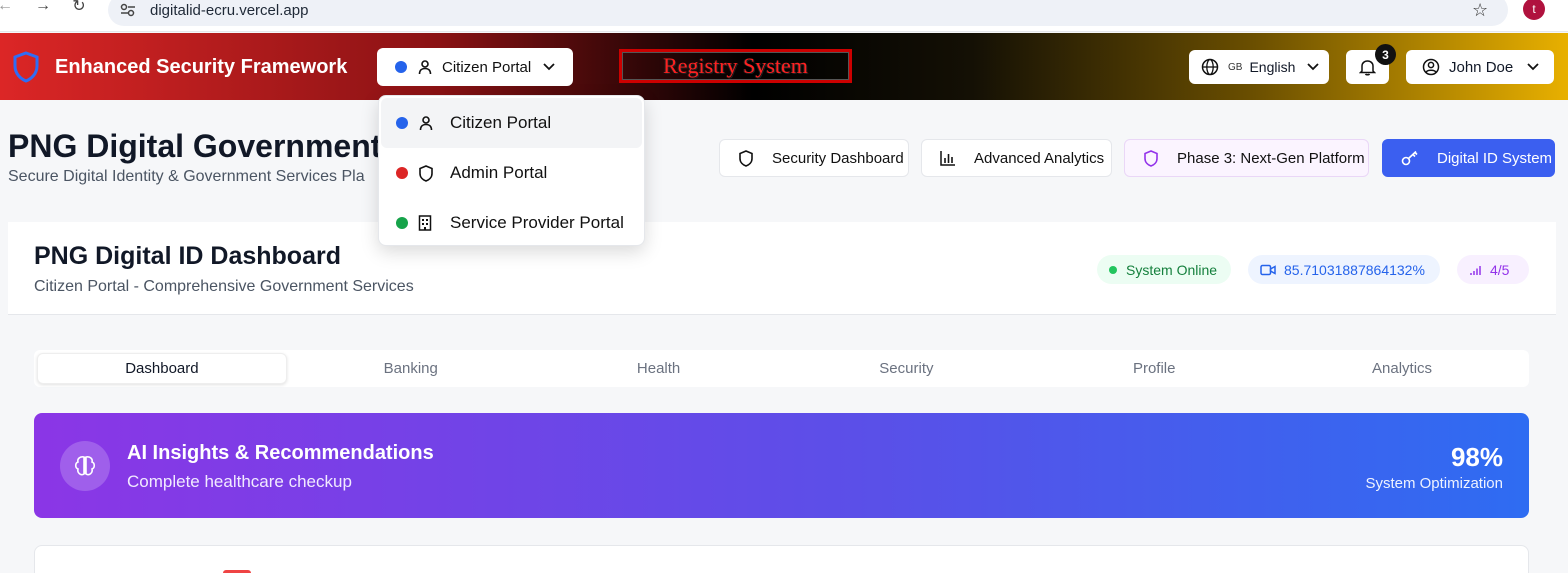  What do you see at coordinates (1354, 269) in the screenshot?
I see `metric-value: 85.71031887864132%` at bounding box center [1354, 269].